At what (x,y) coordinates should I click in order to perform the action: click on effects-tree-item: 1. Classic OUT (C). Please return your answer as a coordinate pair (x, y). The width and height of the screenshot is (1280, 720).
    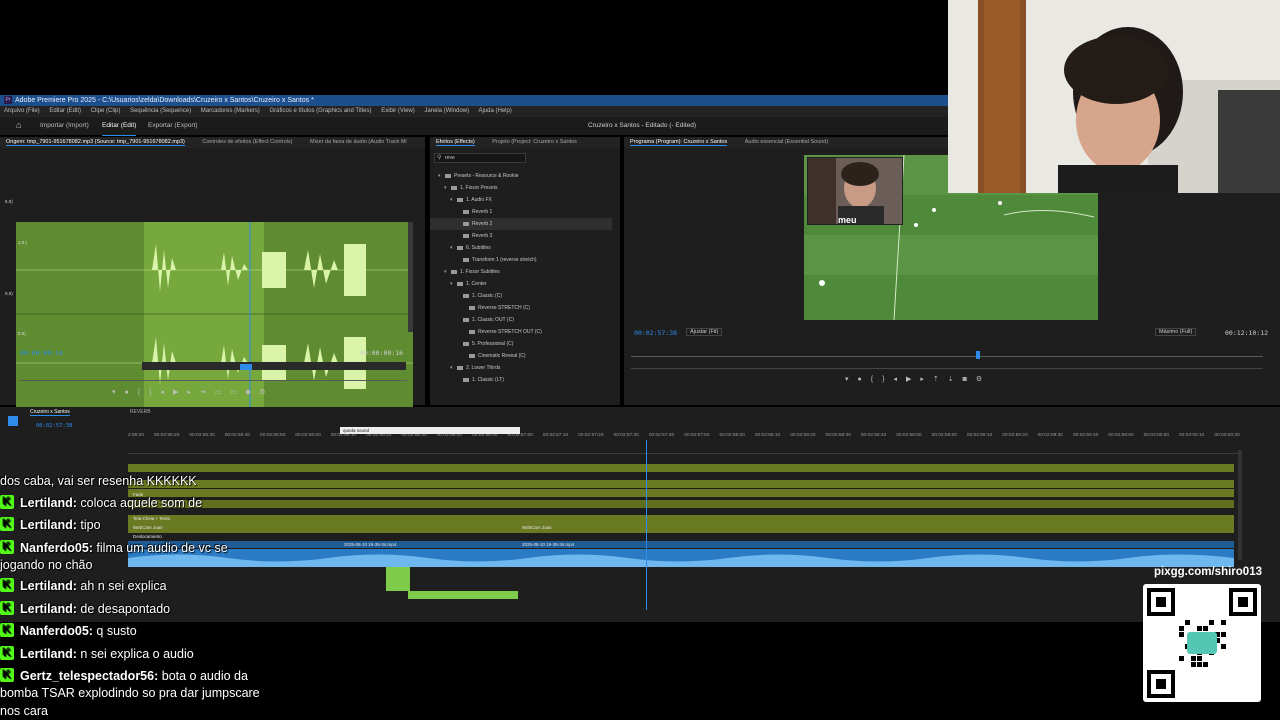
    Looking at the image, I should click on (521, 320).